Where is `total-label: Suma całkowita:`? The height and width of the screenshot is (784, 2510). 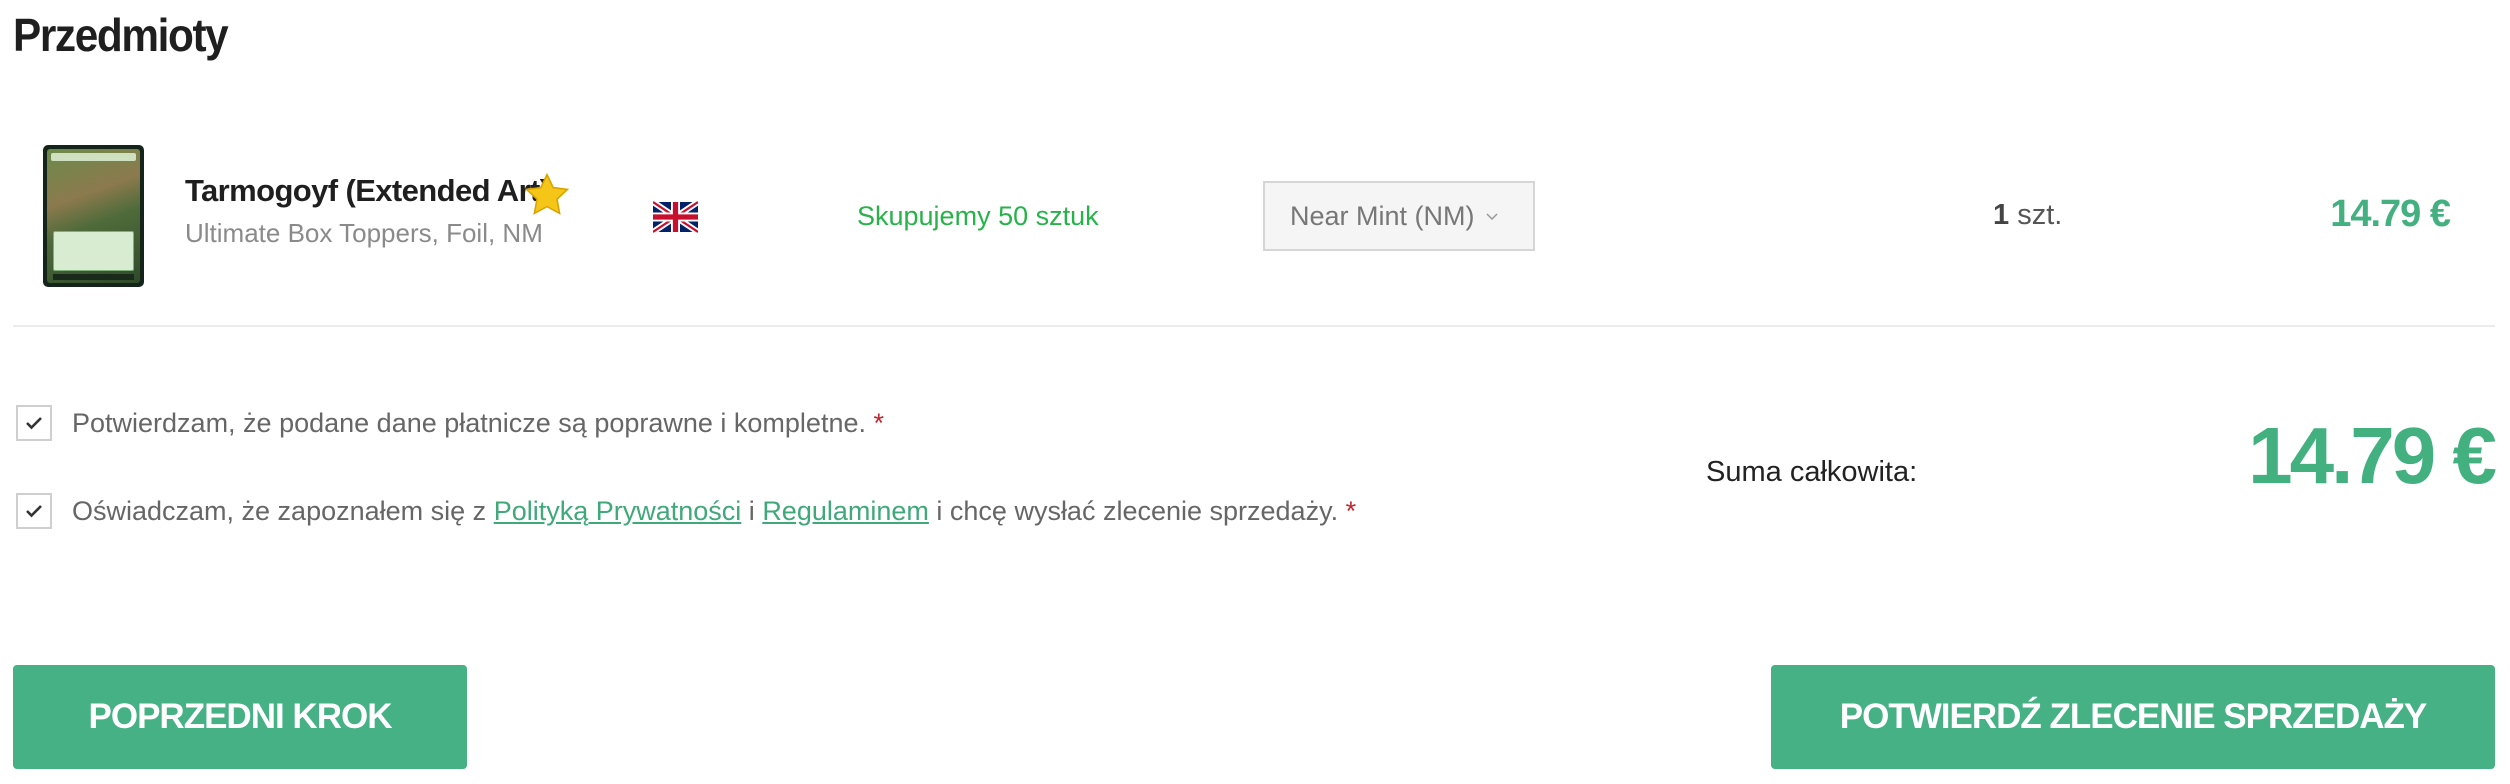
total-label: Suma całkowita: is located at coordinates (1812, 472).